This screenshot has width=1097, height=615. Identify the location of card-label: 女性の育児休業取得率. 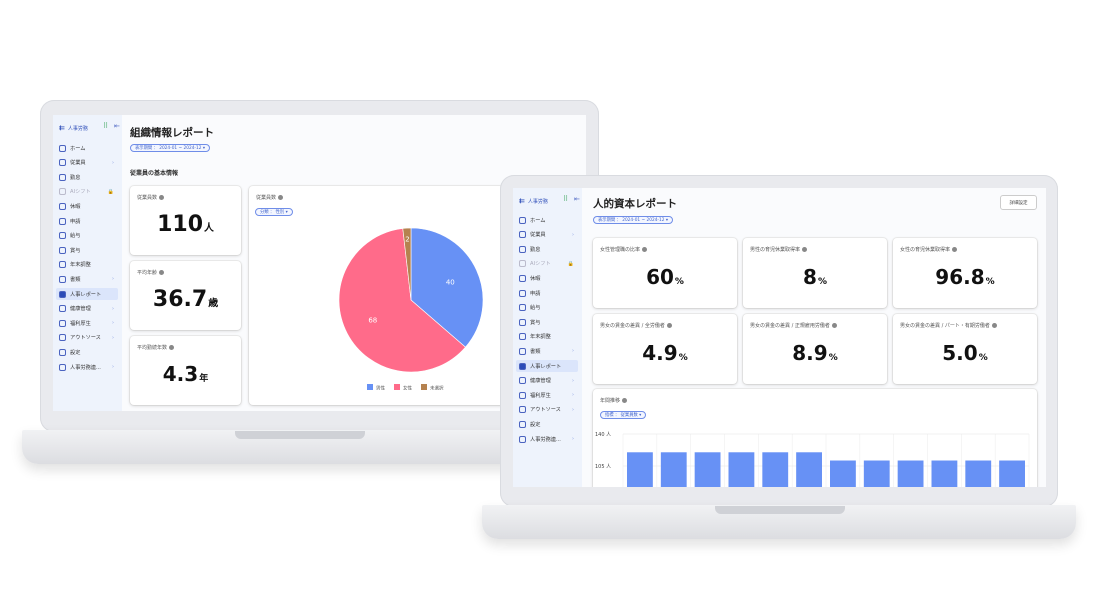
(925, 250).